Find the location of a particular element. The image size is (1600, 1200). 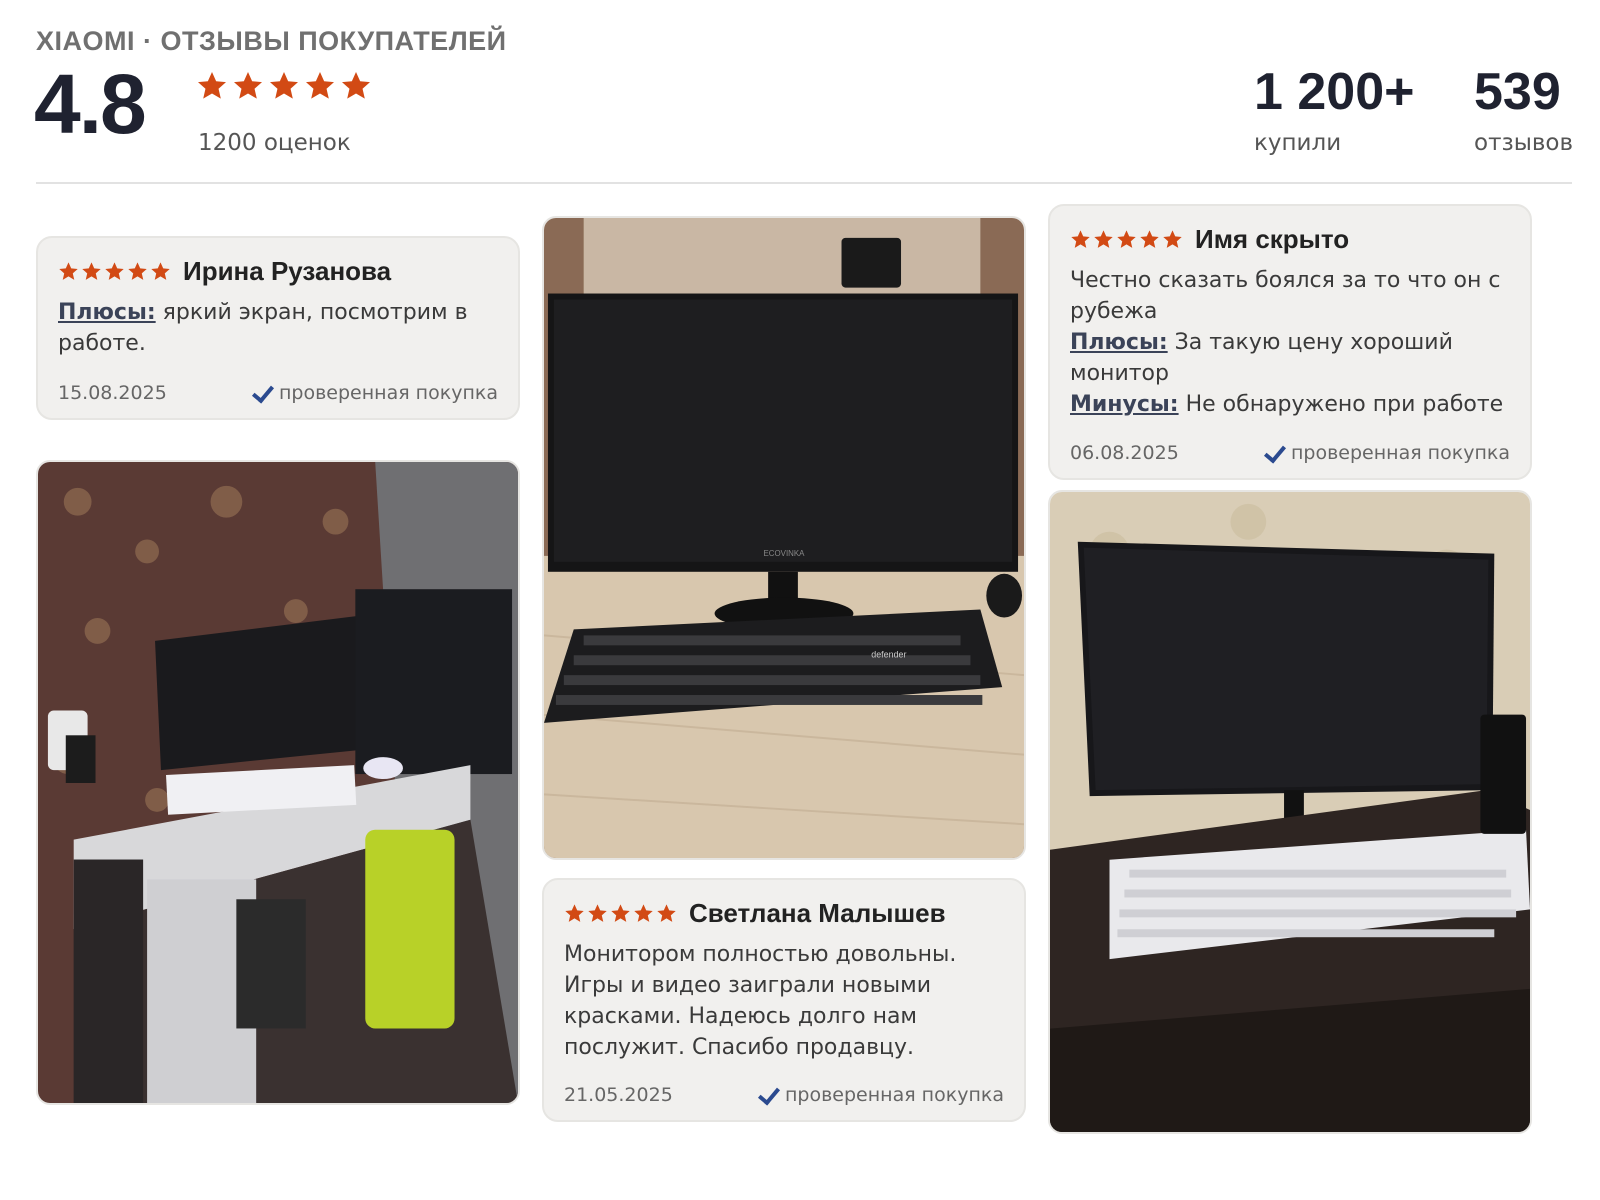

review-text: Плюсы: яркий экран, посмотрим в работе. is located at coordinates (278, 328).